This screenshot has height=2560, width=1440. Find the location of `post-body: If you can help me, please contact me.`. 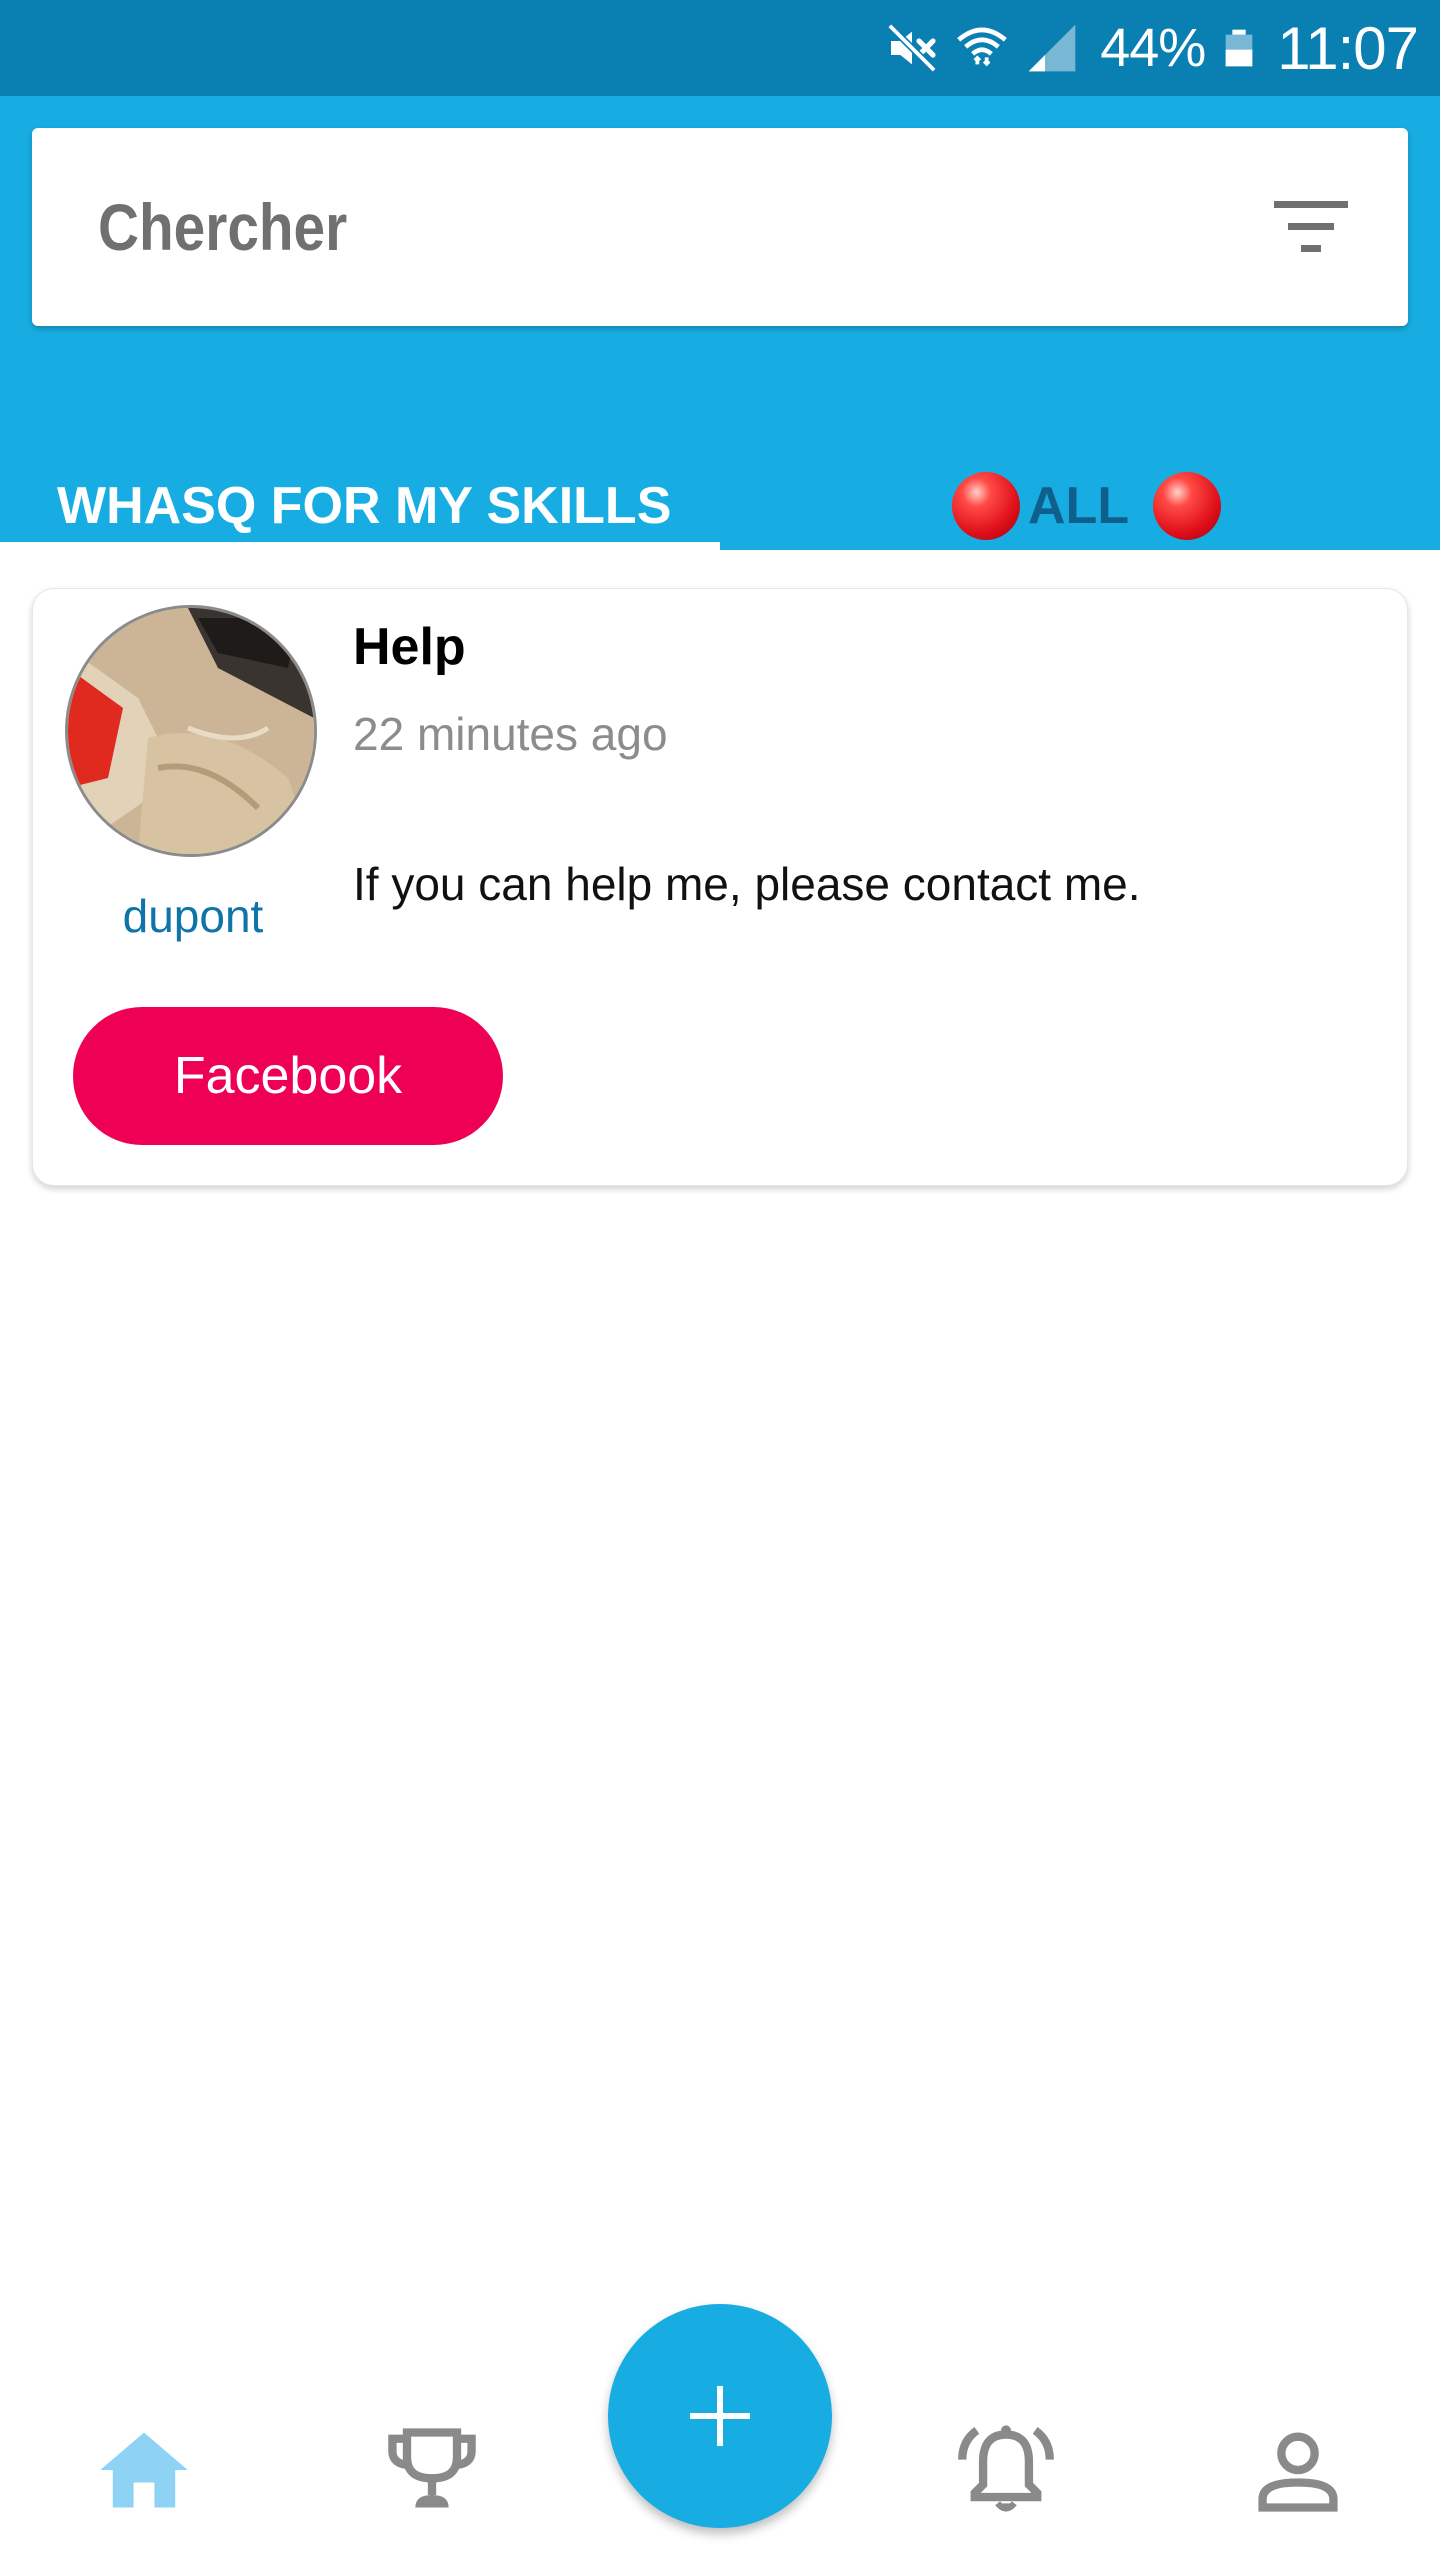

post-body: If you can help me, please contact me. is located at coordinates (747, 884).